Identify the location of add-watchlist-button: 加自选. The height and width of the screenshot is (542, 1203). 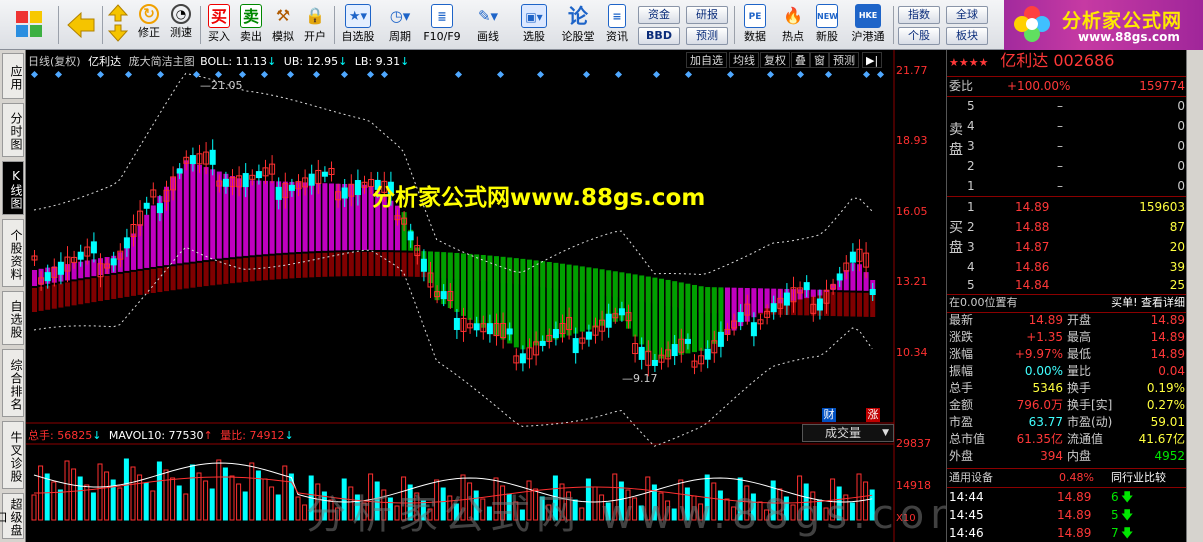
(706, 60).